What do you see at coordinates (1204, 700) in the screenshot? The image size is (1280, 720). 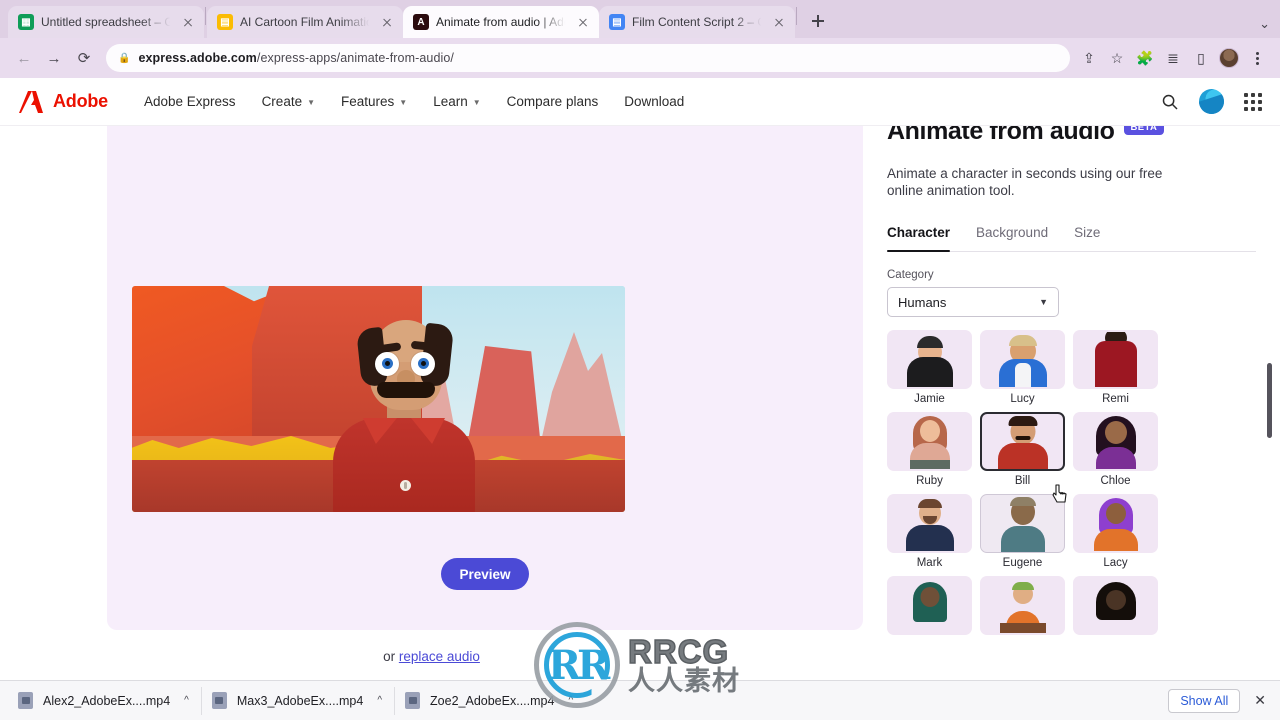 I see `show-all-downloads-button: Show All` at bounding box center [1204, 700].